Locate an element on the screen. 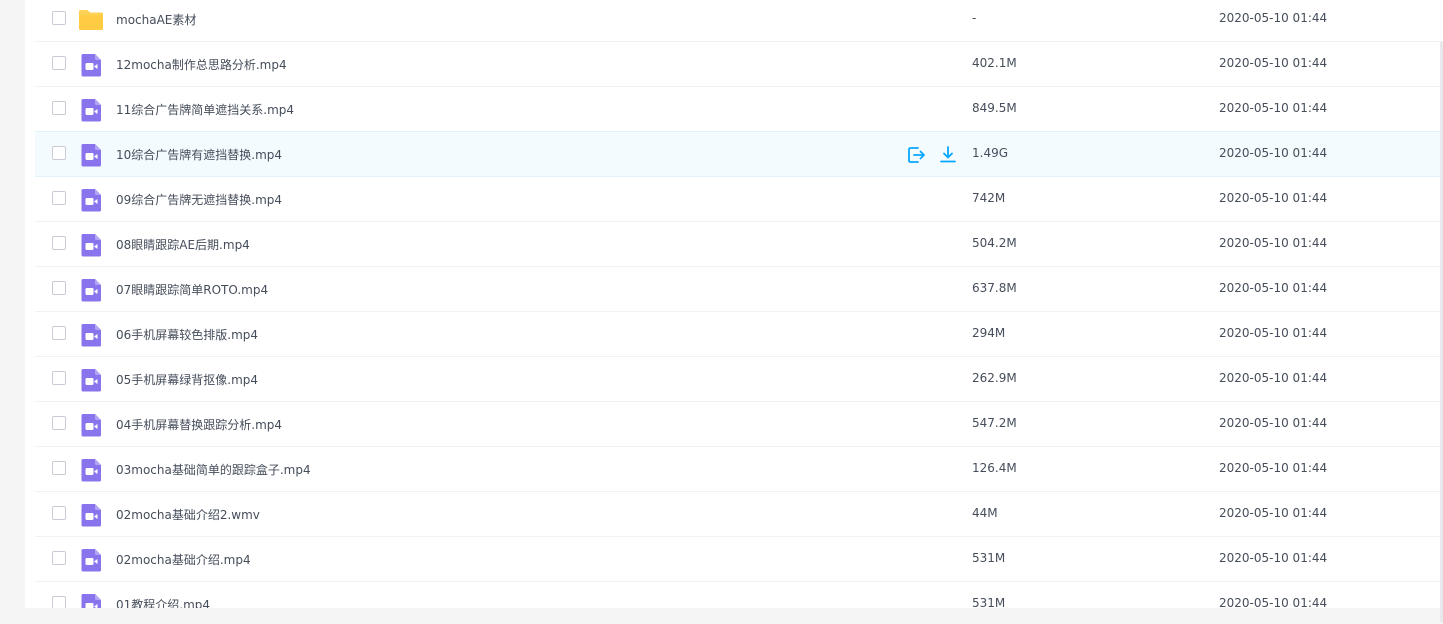  file-row: 05手机屏幕绿背抠像.mp4 262.9M 2020-05-10 01:44 is located at coordinates (739, 379).